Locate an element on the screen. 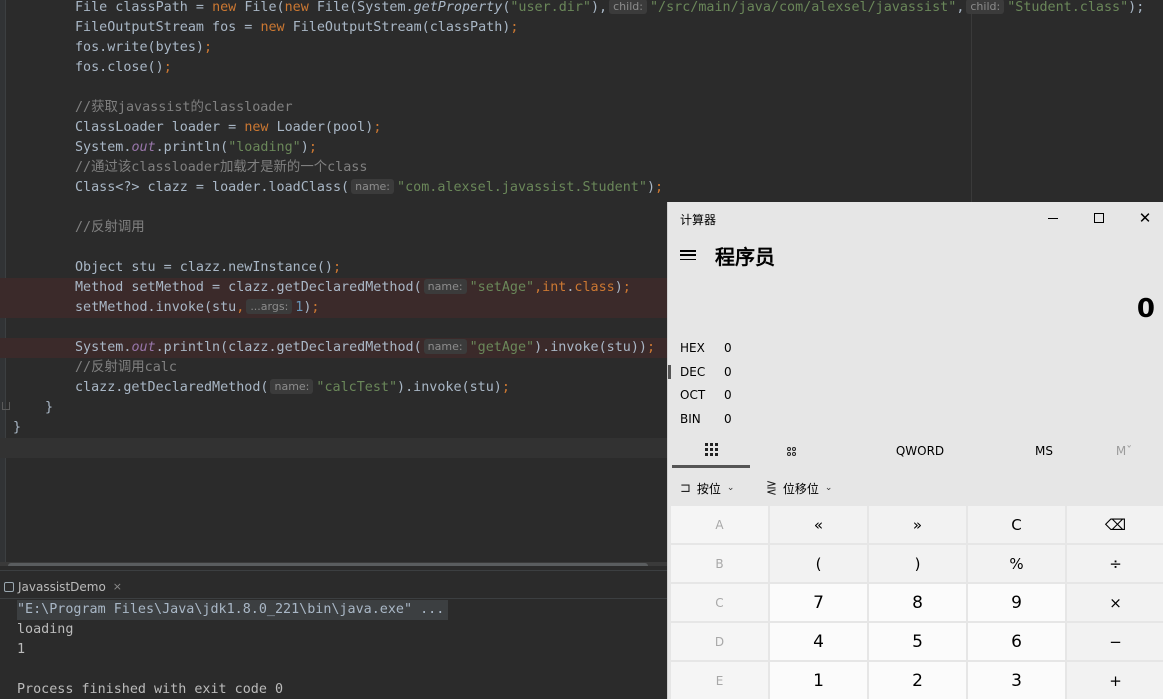 This screenshot has width=1163, height=699. digit-5-button: 5 is located at coordinates (917, 641).